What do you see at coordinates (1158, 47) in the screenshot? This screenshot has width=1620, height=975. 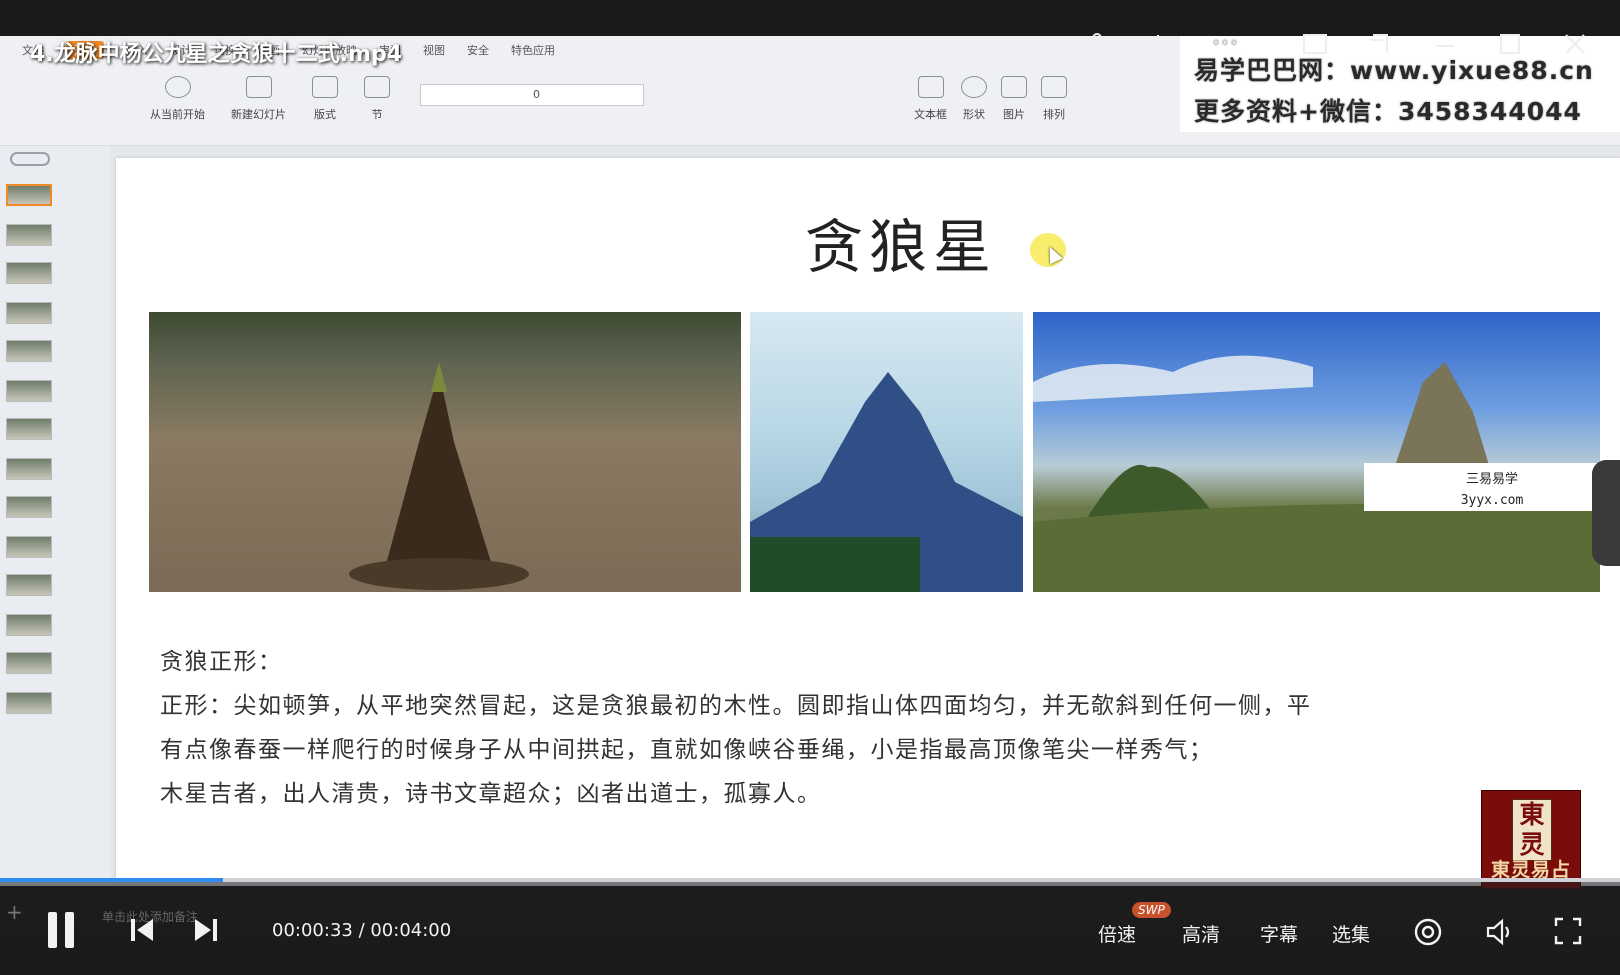 I see `download-icon` at bounding box center [1158, 47].